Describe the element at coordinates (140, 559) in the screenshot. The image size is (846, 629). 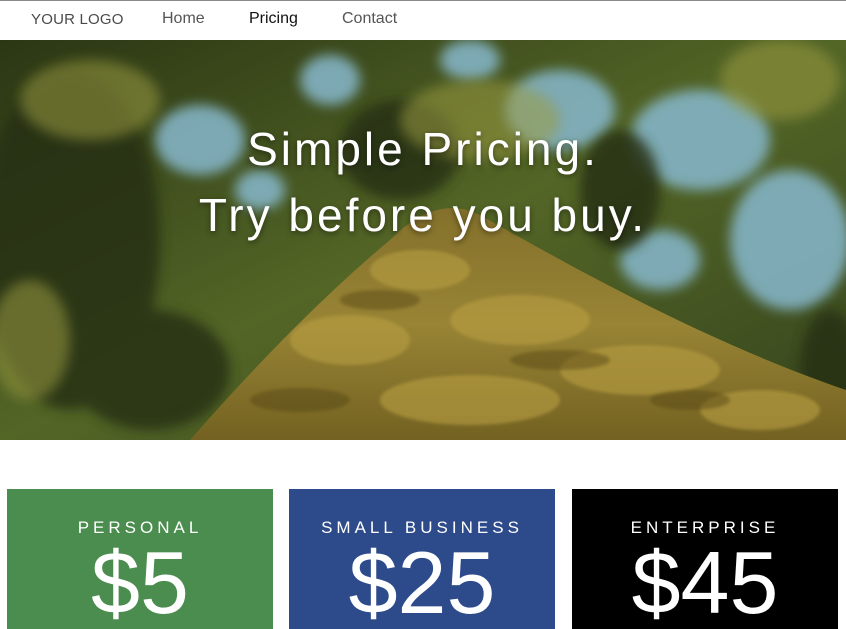
I see `pricing-card-personal: PERSONAL $5` at that location.